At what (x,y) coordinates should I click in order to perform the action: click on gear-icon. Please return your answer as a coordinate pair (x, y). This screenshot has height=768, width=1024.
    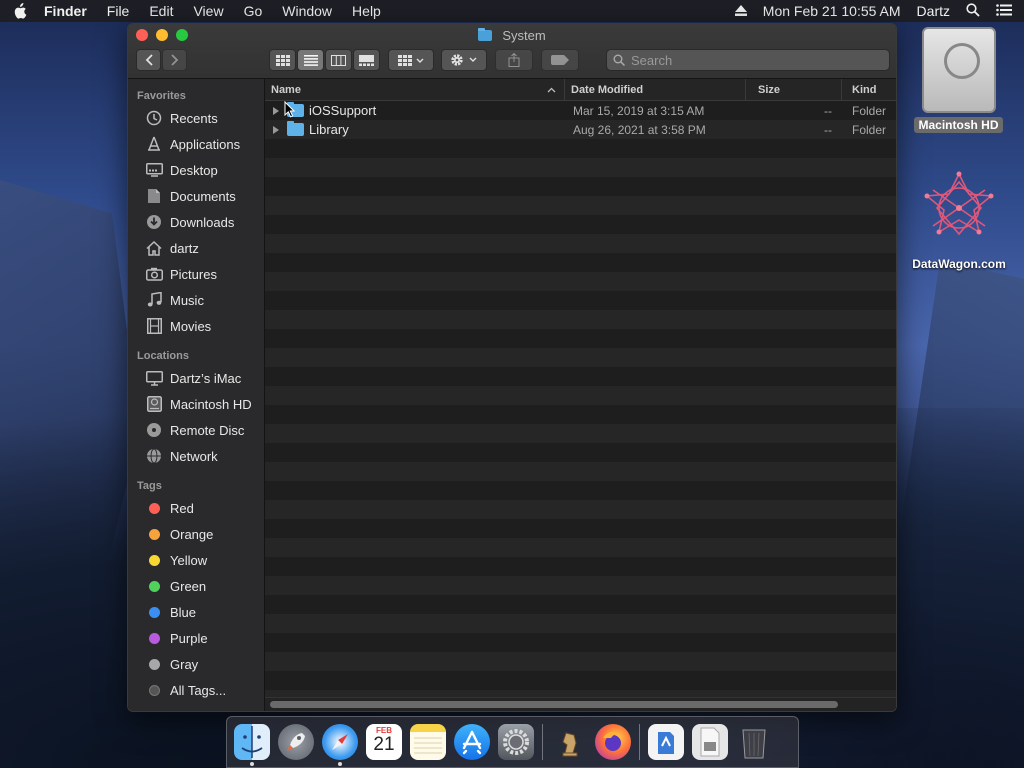
    Looking at the image, I should click on (516, 742).